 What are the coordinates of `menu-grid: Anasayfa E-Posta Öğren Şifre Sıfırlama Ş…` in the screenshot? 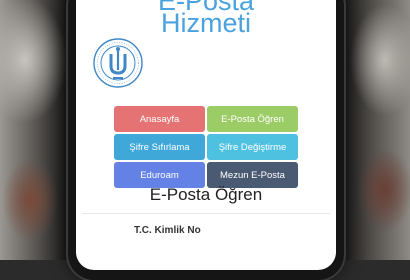 It's located at (206, 147).